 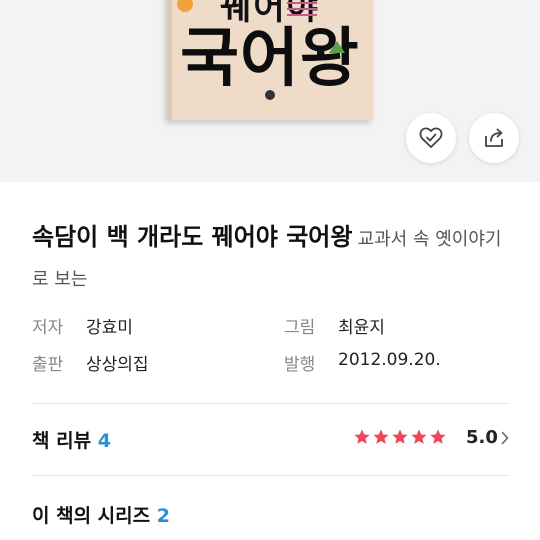 I want to click on reviews-count: 4, so click(x=104, y=441).